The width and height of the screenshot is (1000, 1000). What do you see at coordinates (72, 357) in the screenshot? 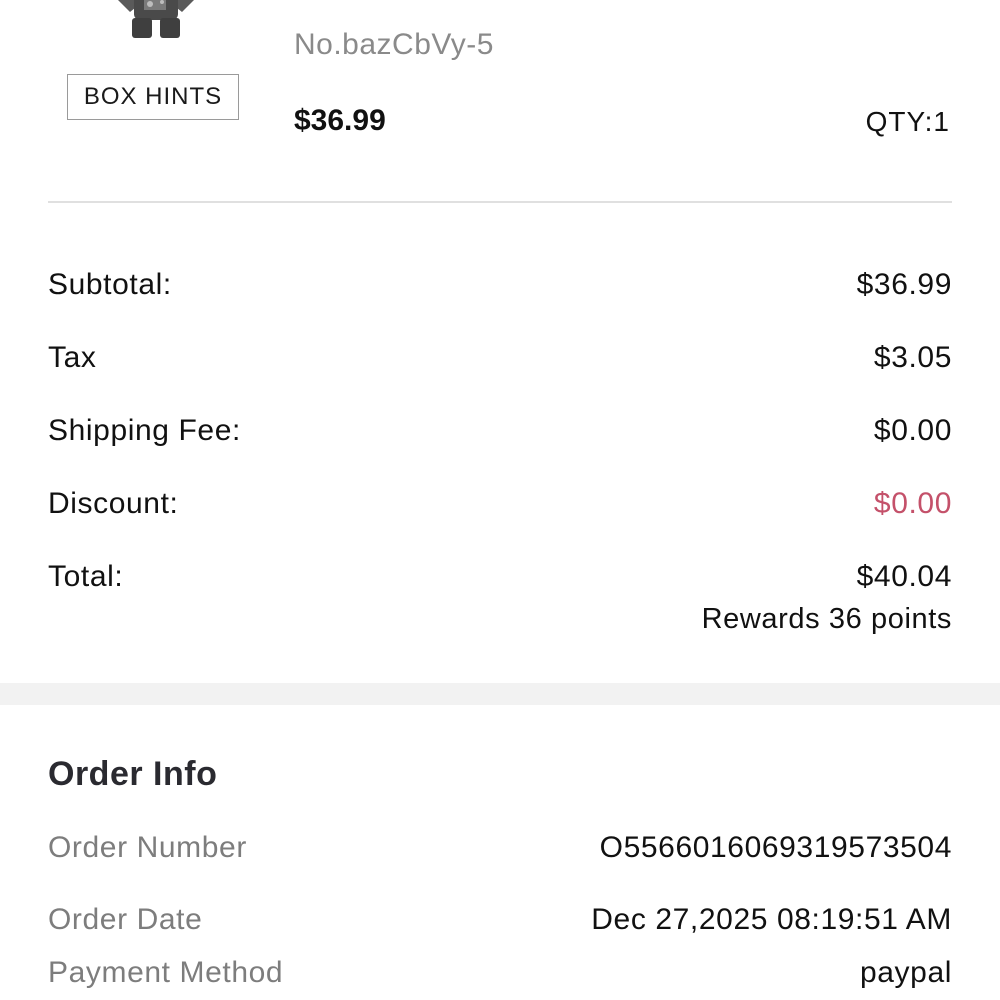
I see `tax-label: Tax` at bounding box center [72, 357].